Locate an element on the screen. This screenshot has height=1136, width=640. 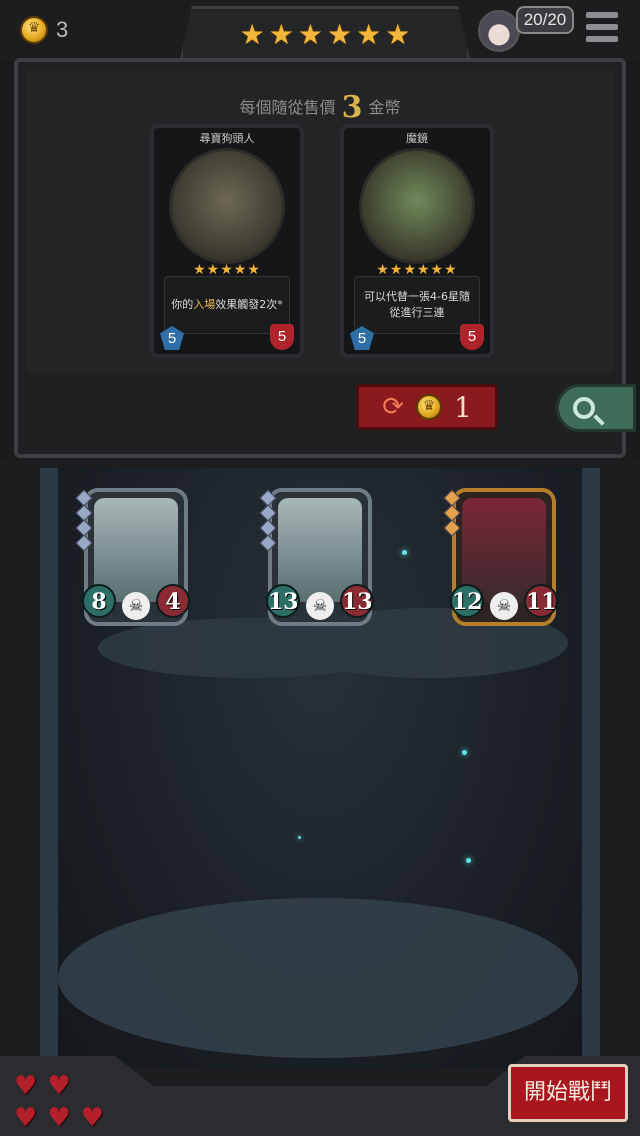
refresh-icon: ⟳ is located at coordinates (393, 407).